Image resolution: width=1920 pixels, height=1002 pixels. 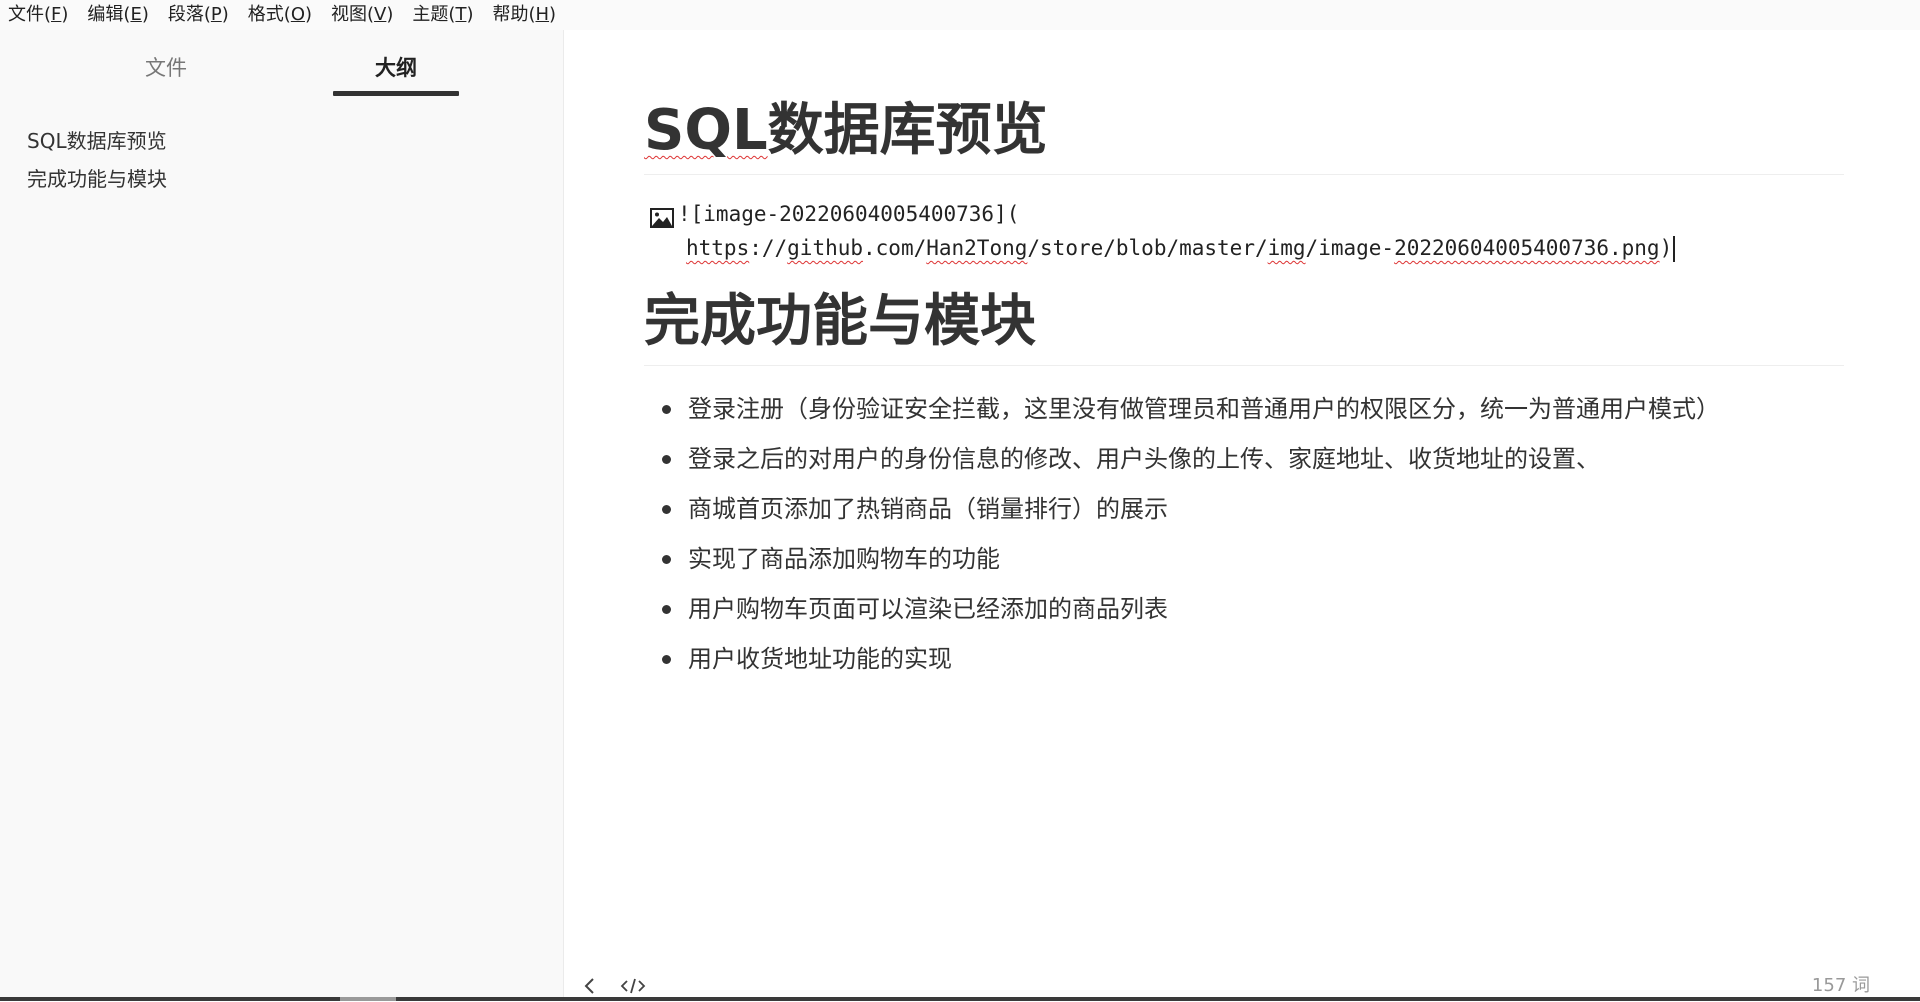 I want to click on bottom-edge, so click(x=960, y=999).